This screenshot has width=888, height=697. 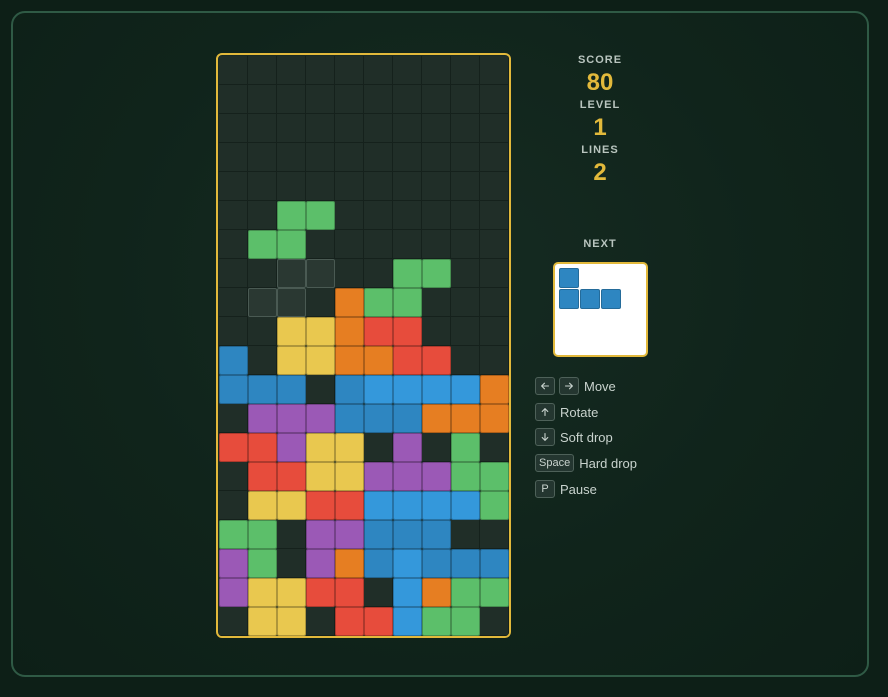 I want to click on arrow-right-icon, so click(x=568, y=386).